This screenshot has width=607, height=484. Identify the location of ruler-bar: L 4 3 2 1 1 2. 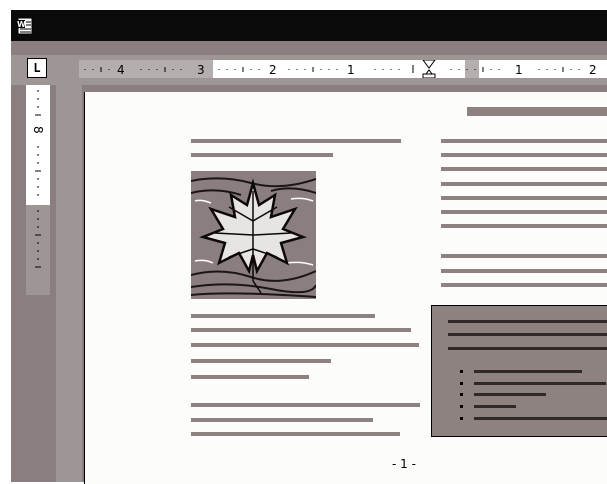
(309, 70).